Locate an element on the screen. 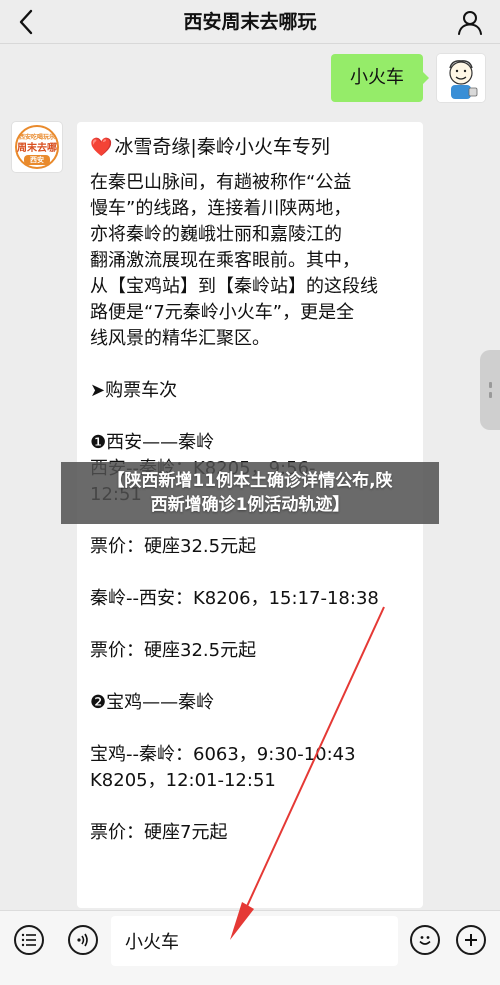 The width and height of the screenshot is (500, 985). message-title-line: ❤️ 冰雪奇缘|秦岭小火车专列 is located at coordinates (251, 147).